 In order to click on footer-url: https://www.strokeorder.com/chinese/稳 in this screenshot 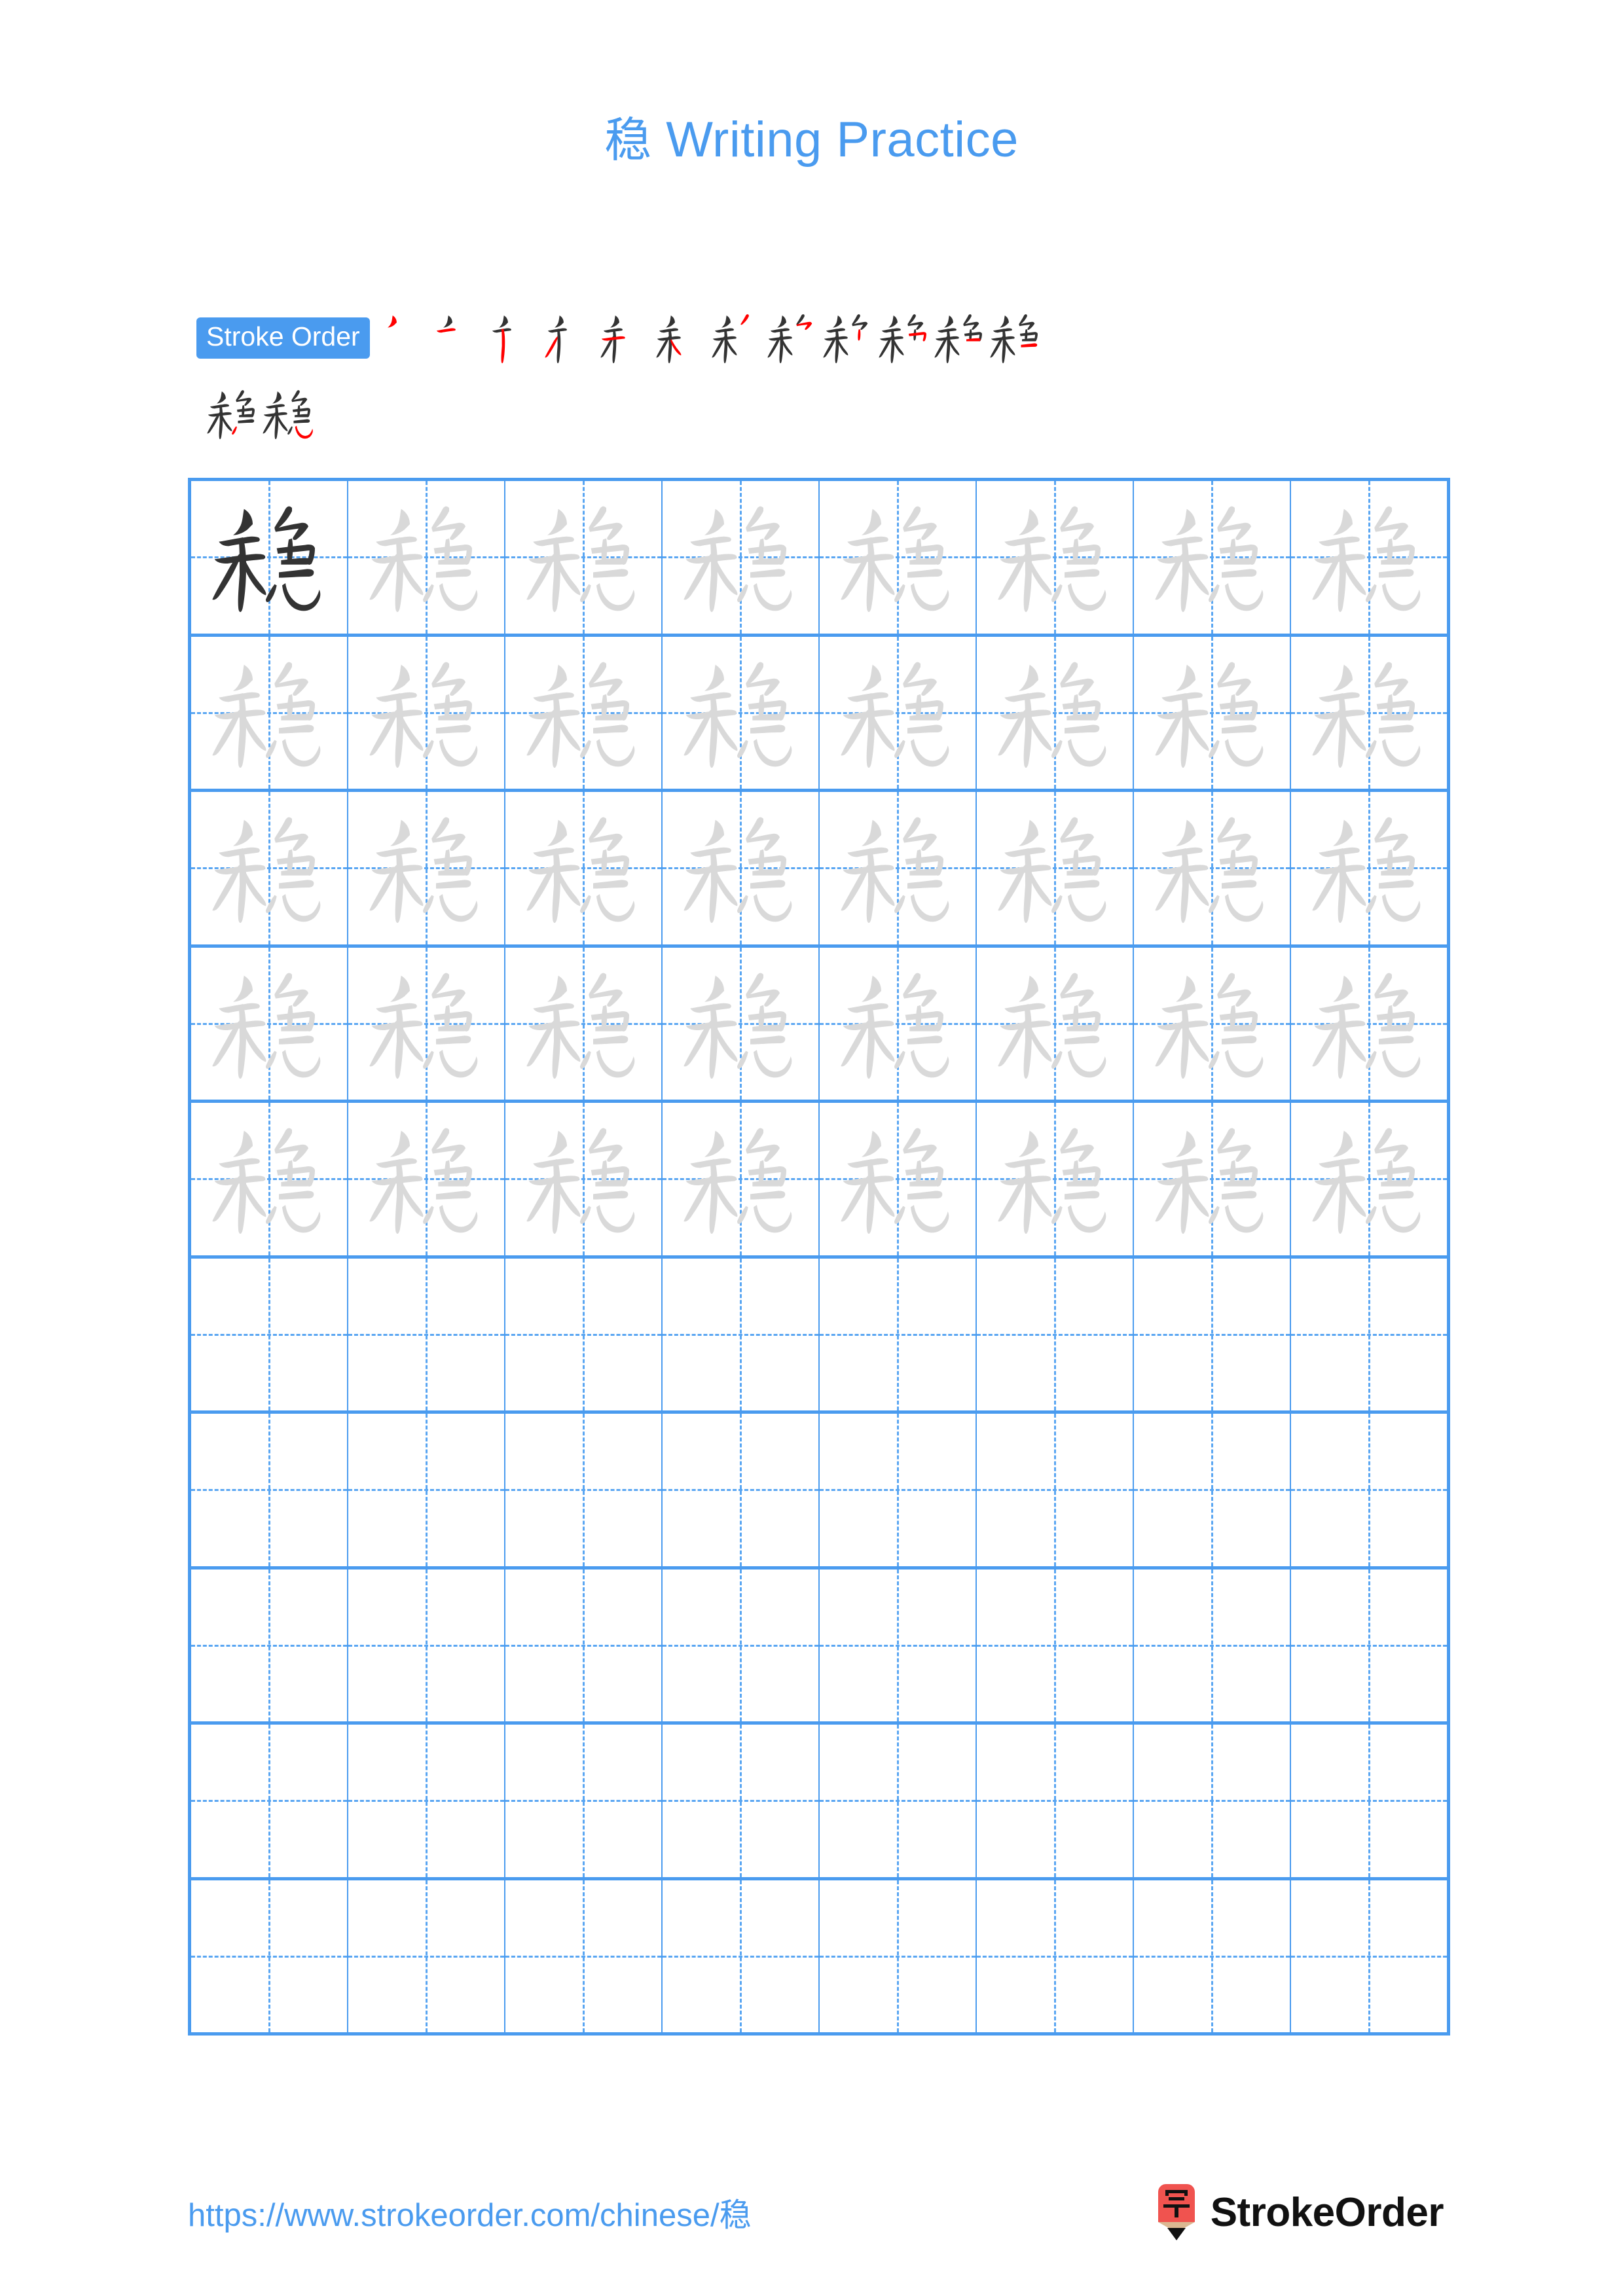, I will do `click(470, 2212)`.